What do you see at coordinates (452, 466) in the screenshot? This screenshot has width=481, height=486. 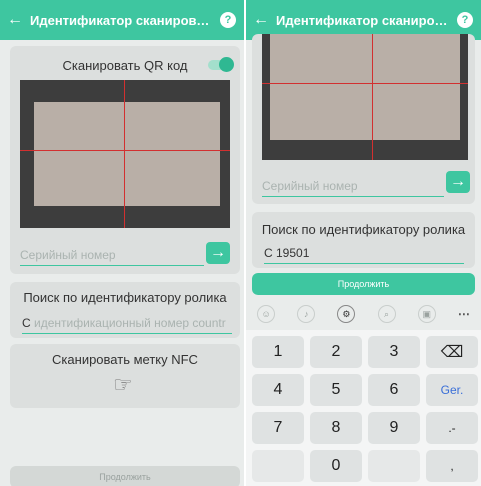 I see `comma-key: ,` at bounding box center [452, 466].